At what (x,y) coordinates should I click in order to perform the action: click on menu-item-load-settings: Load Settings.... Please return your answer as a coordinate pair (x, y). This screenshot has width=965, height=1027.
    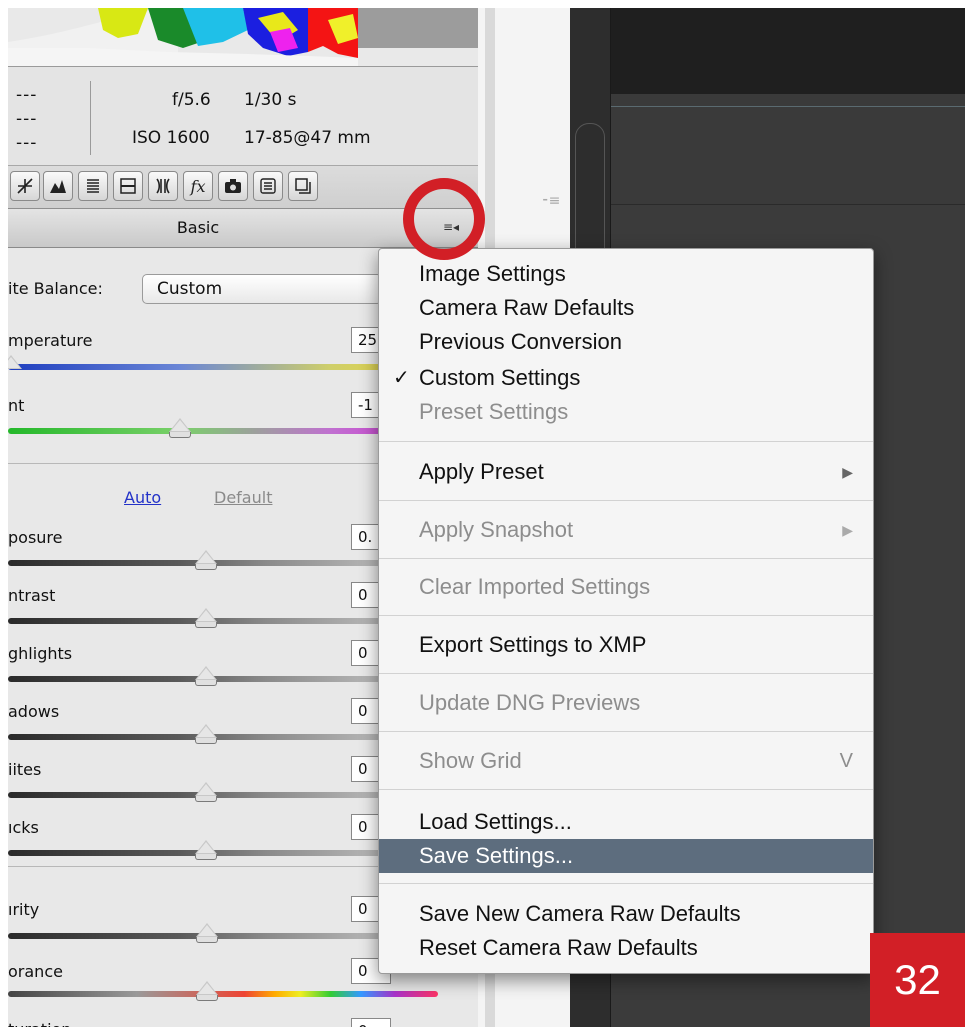
    Looking at the image, I should click on (626, 822).